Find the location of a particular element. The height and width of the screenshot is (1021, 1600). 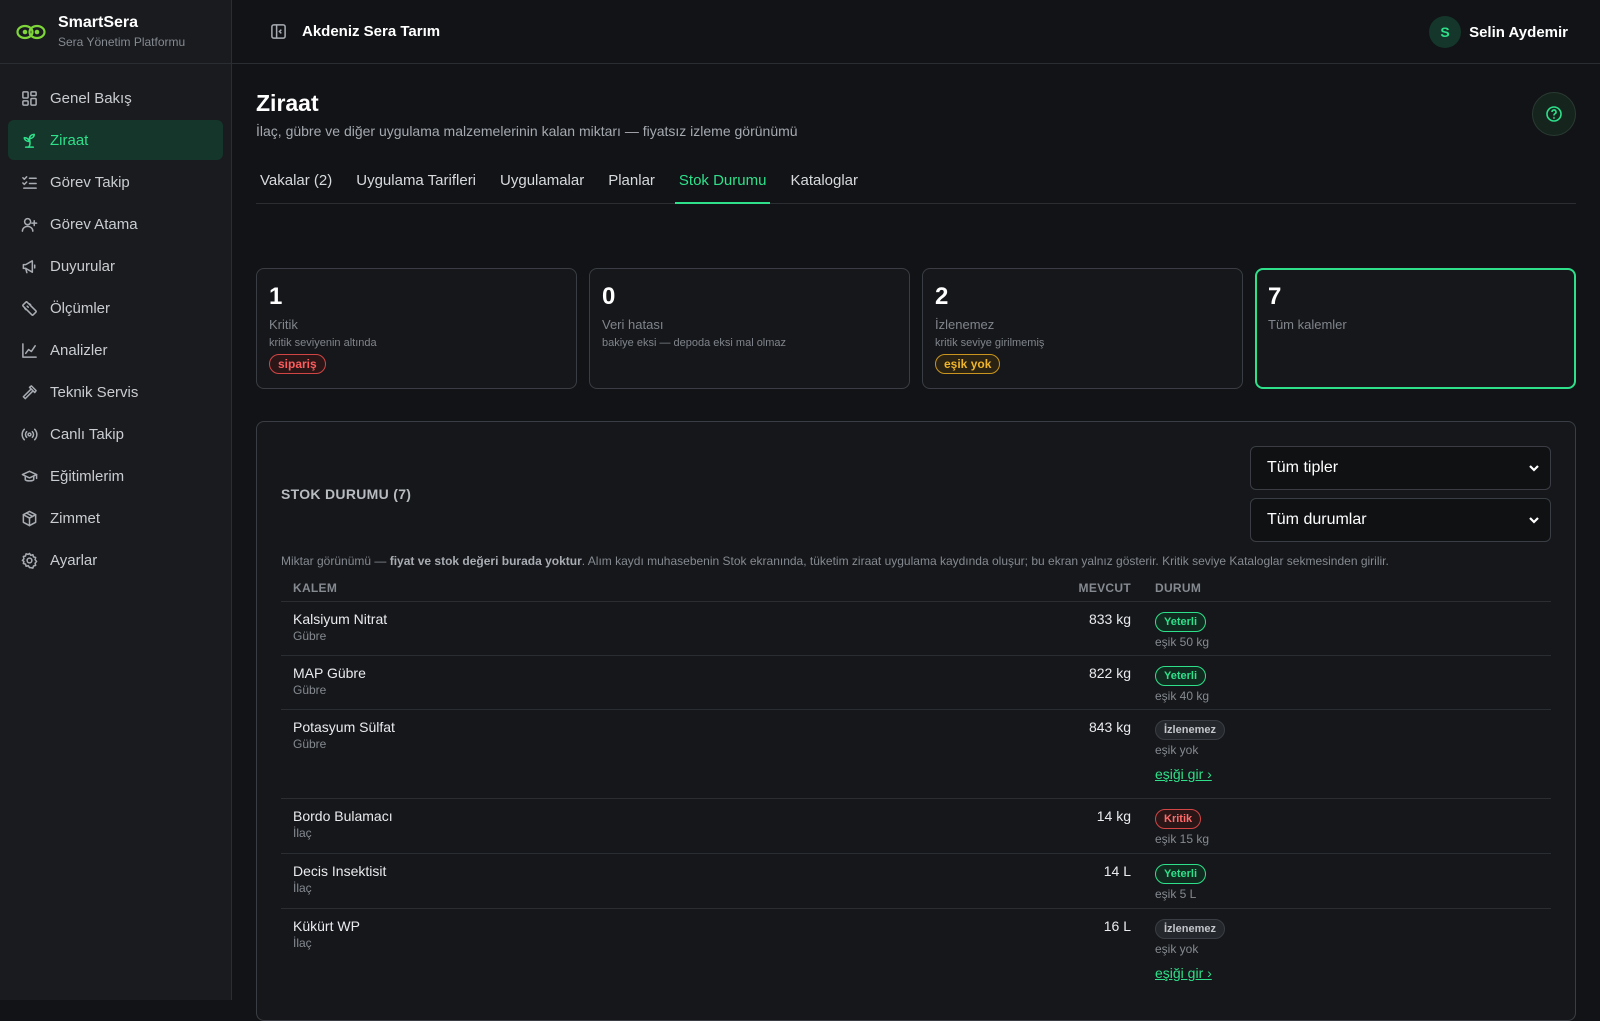

sidebar-item-olcumler: Ölçümler is located at coordinates (115, 308).